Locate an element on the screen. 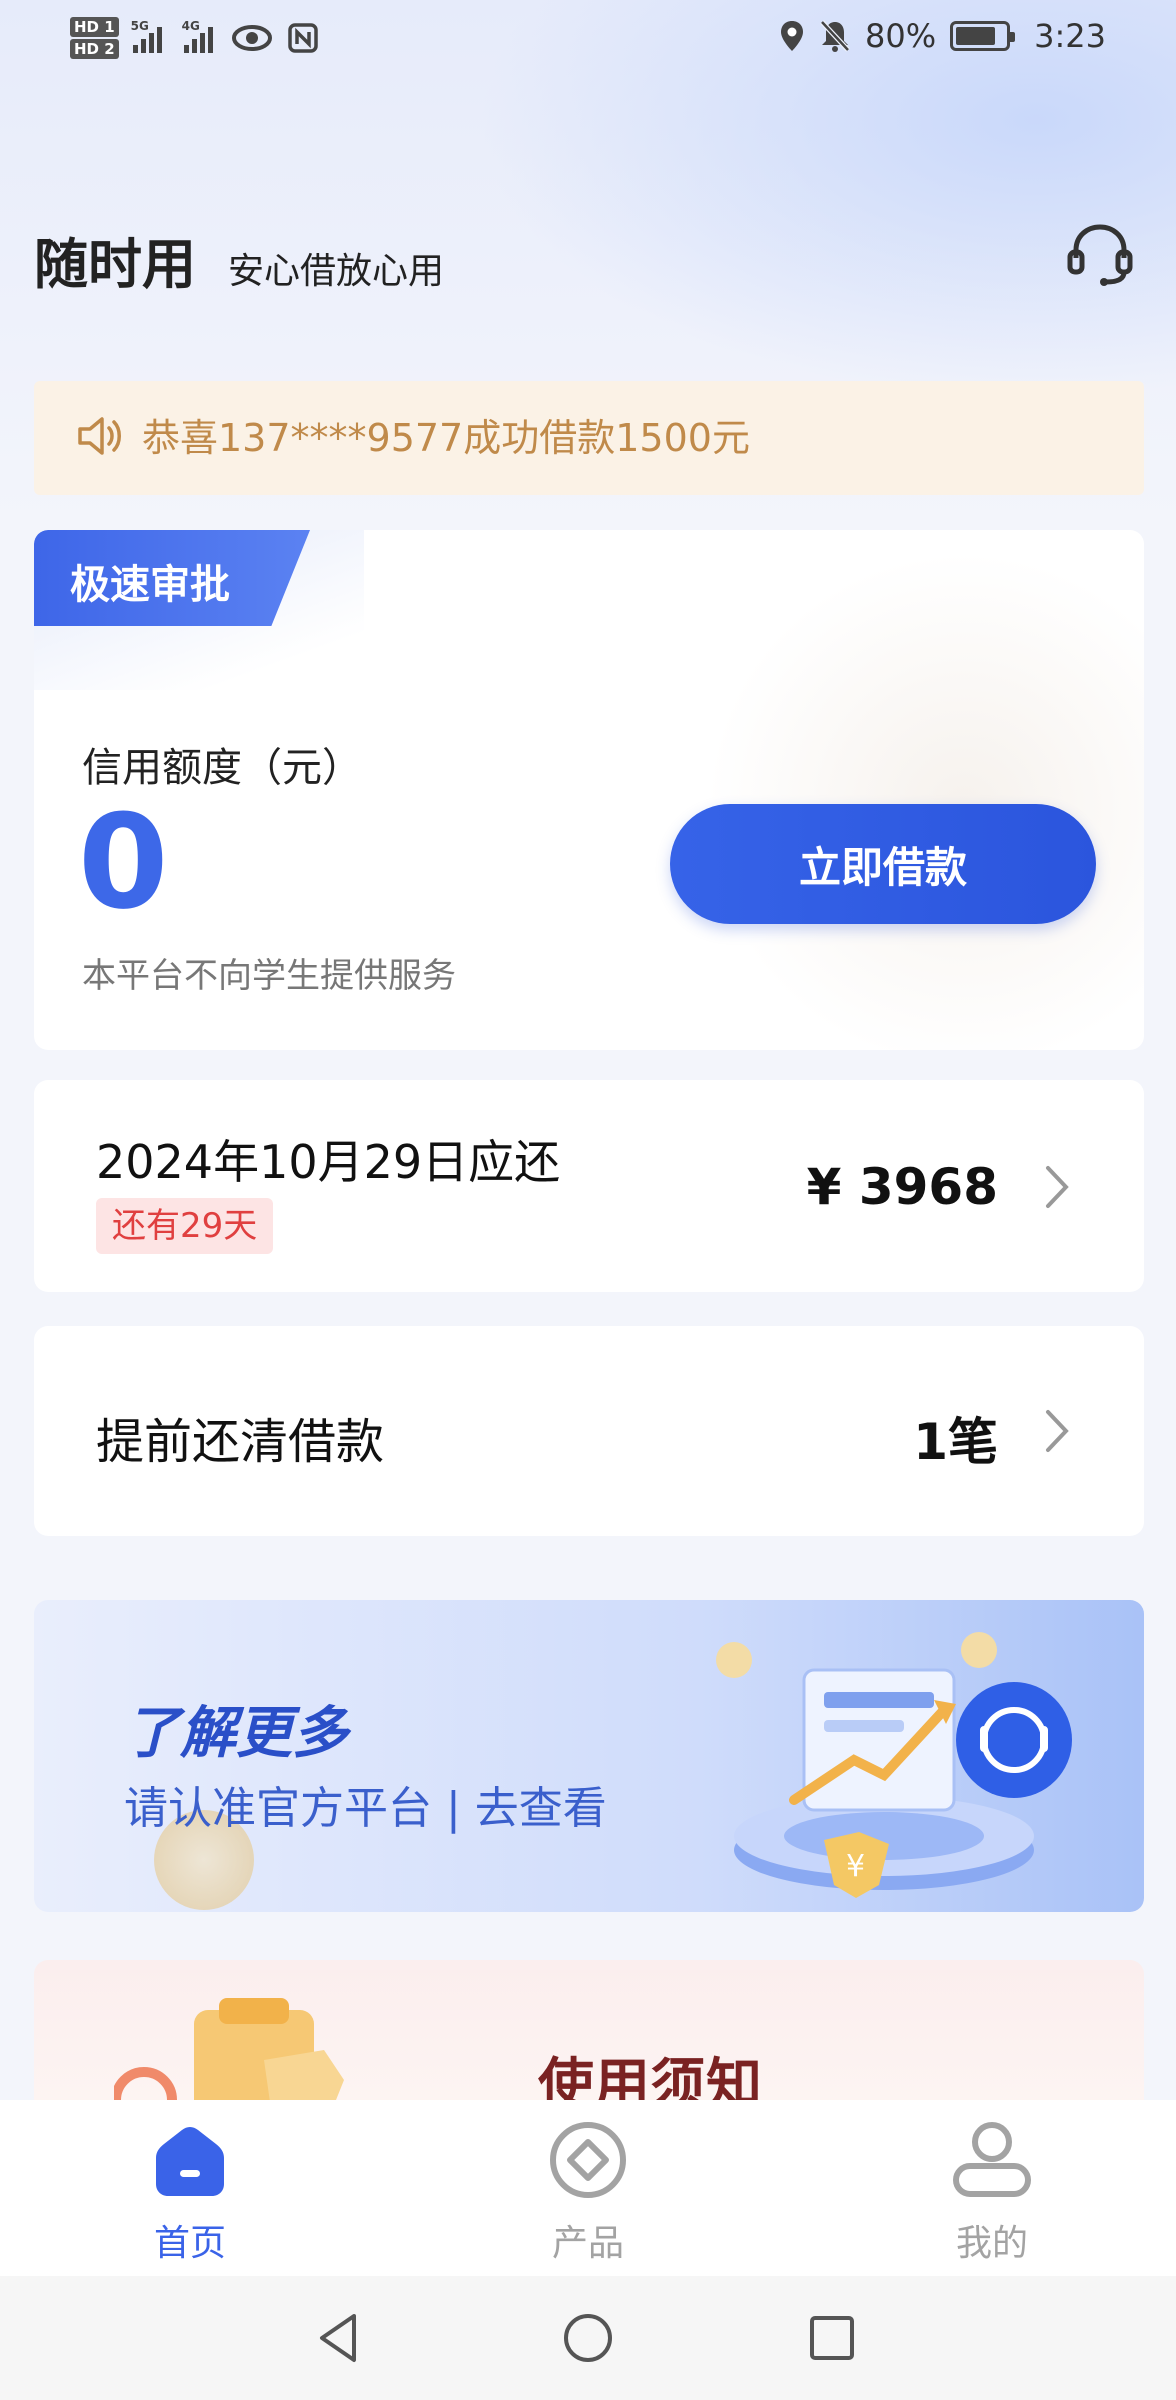 This screenshot has width=1176, height=2400. loan-notice-banner: 恭喜137****9577成功借款1500元 is located at coordinates (589, 438).